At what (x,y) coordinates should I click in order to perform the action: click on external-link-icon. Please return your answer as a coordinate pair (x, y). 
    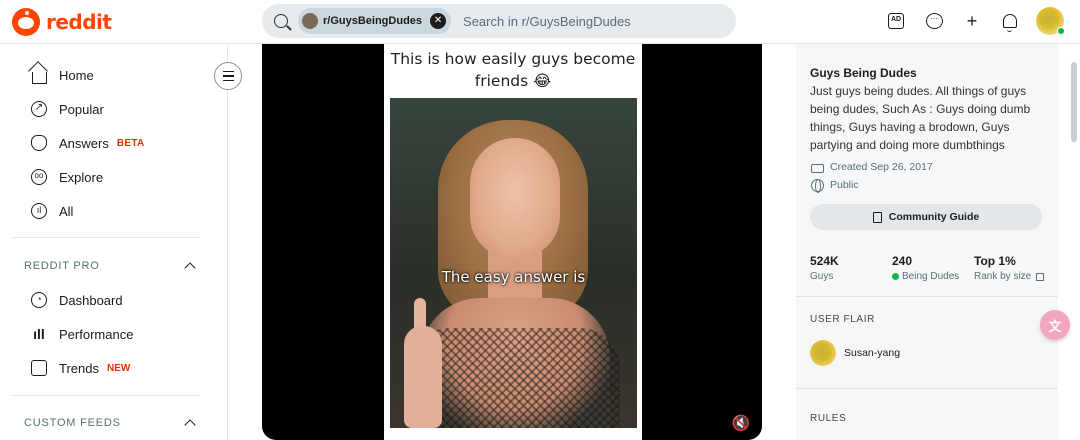
    Looking at the image, I should click on (1040, 276).